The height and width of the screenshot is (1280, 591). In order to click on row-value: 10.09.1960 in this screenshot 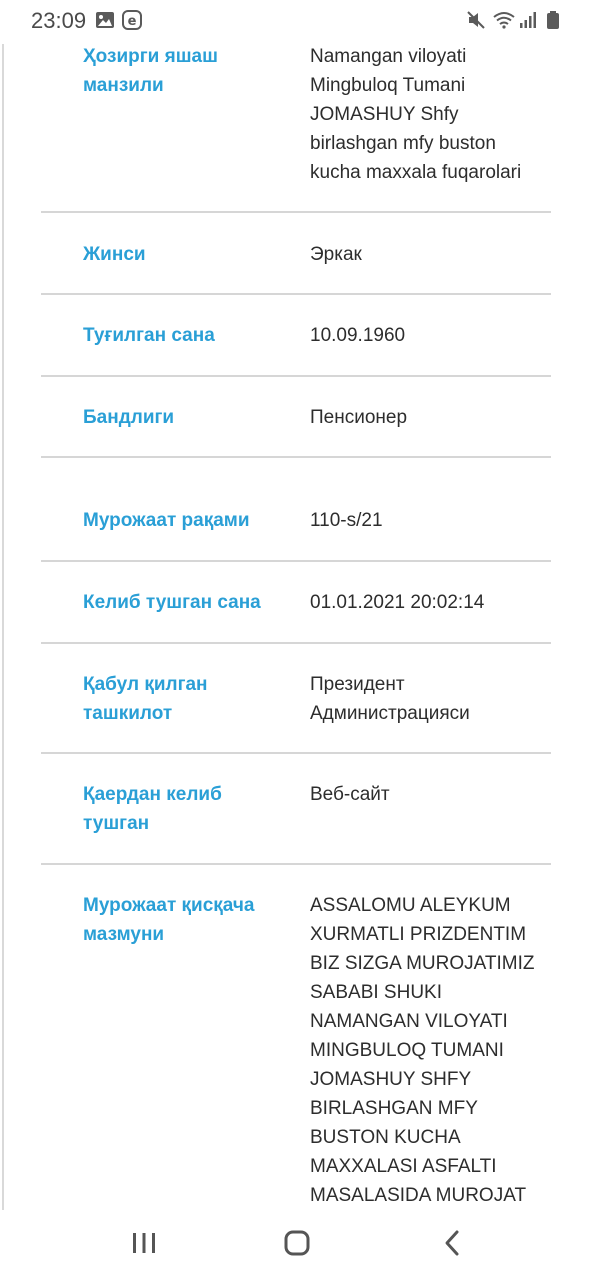, I will do `click(358, 335)`.